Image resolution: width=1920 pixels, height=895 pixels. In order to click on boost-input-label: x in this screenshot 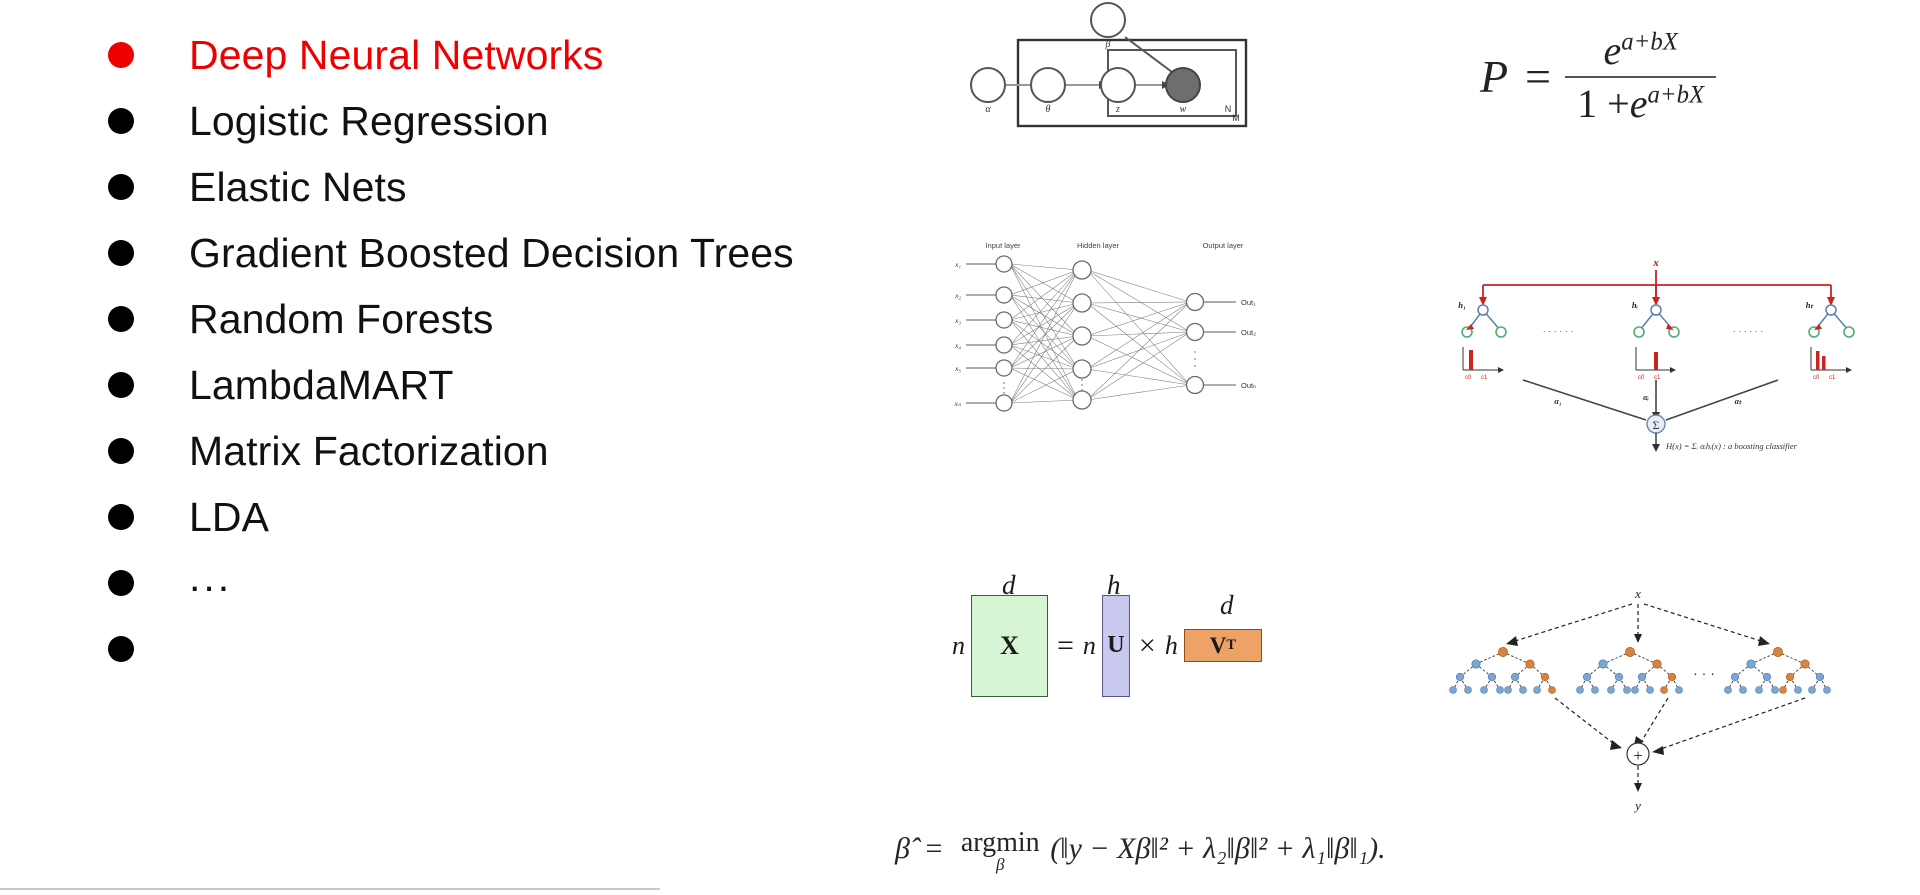, I will do `click(1655, 263)`.